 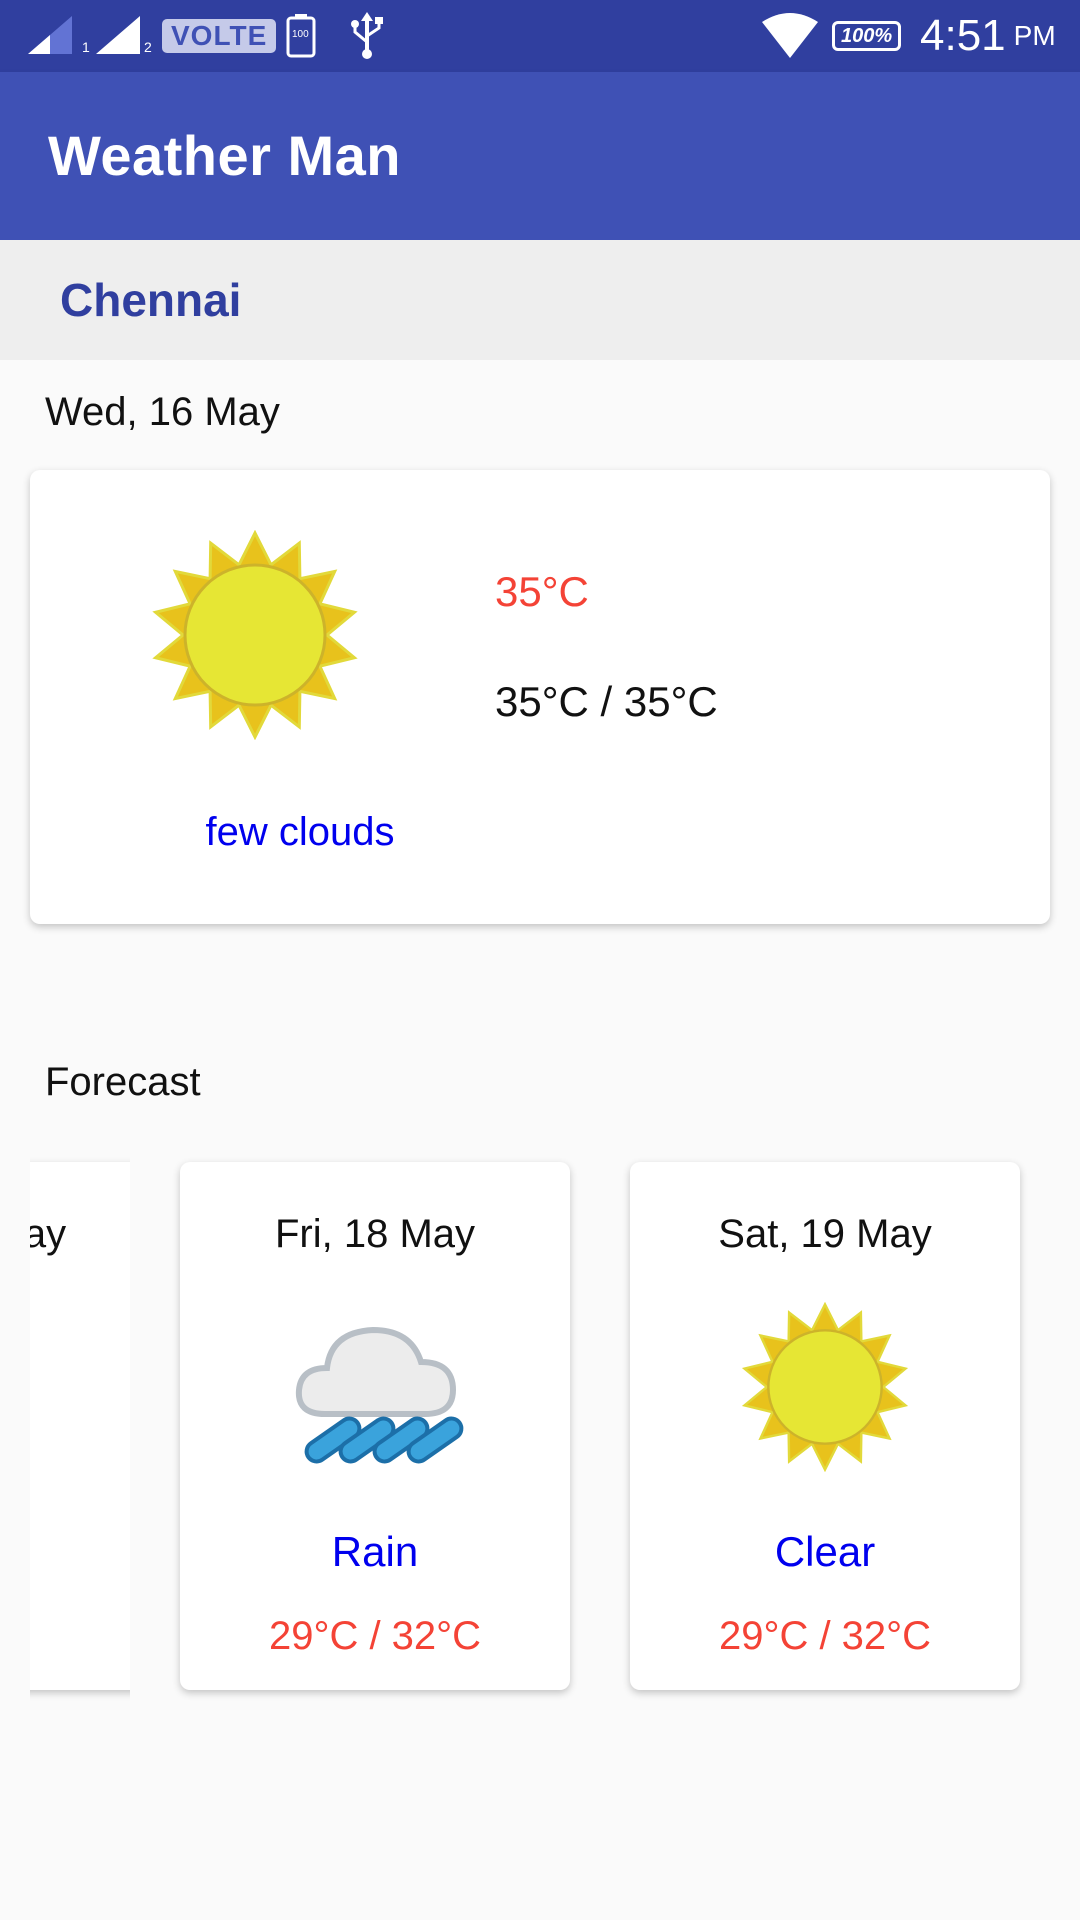 What do you see at coordinates (80, 1426) in the screenshot?
I see `forecast-card: Thu, 17 May` at bounding box center [80, 1426].